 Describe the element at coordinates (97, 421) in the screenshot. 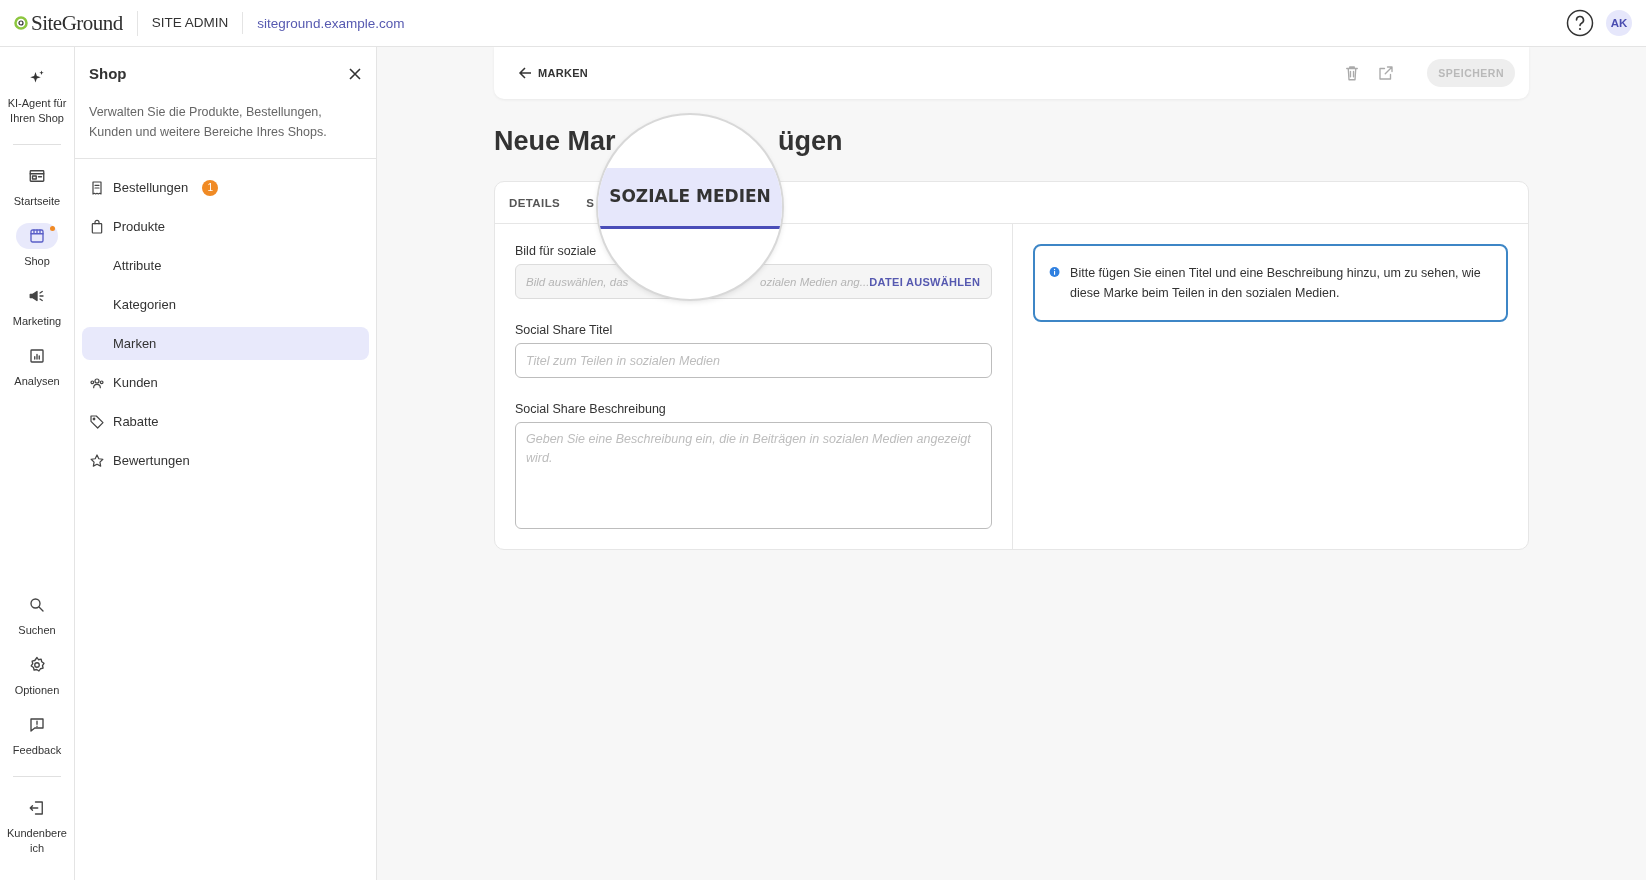

I see `tag-icon` at that location.